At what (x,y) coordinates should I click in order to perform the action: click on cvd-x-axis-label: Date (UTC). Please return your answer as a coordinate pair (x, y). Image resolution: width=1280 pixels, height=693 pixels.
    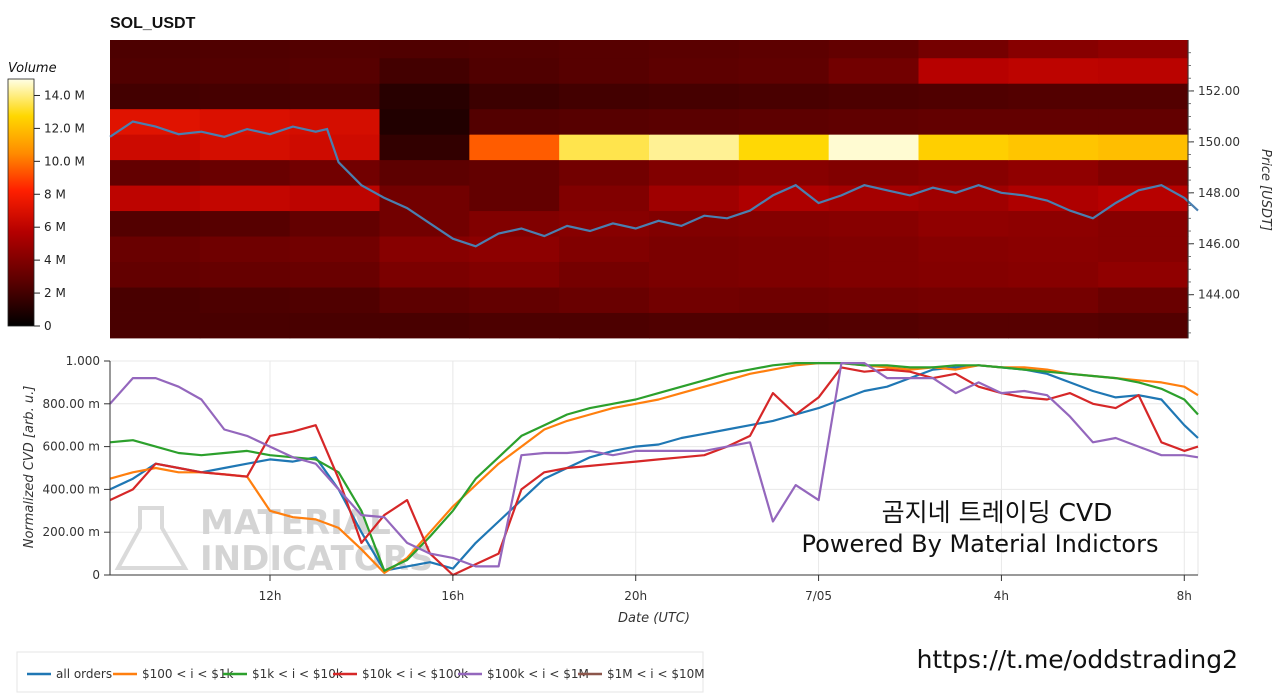
    Looking at the image, I should click on (654, 618).